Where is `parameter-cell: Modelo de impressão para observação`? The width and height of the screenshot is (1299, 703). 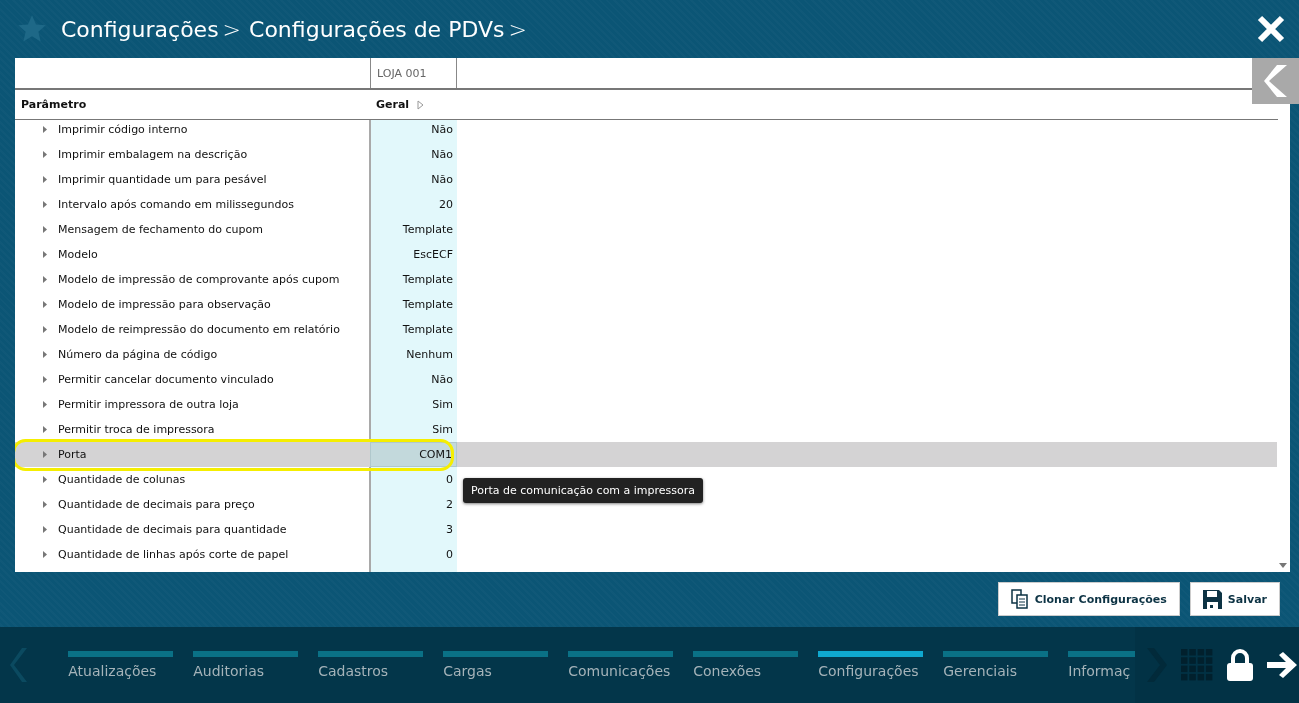
parameter-cell: Modelo de impressão para observação is located at coordinates (192, 304).